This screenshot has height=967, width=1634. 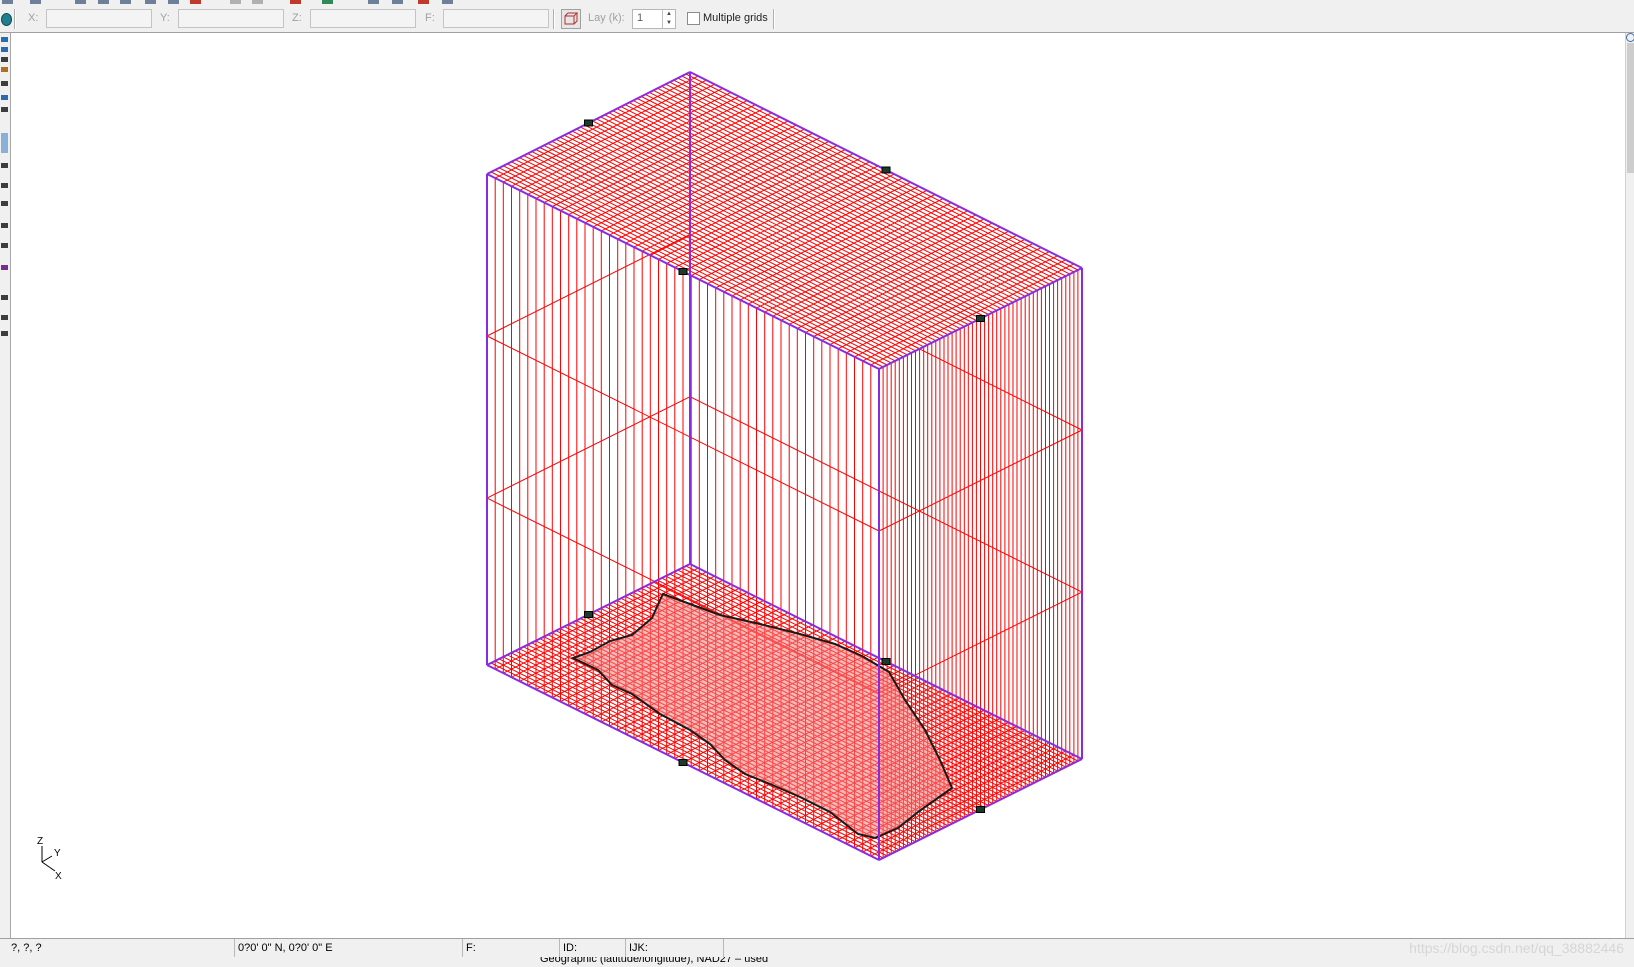 I want to click on multiple-grids-checkbox, so click(x=693, y=18).